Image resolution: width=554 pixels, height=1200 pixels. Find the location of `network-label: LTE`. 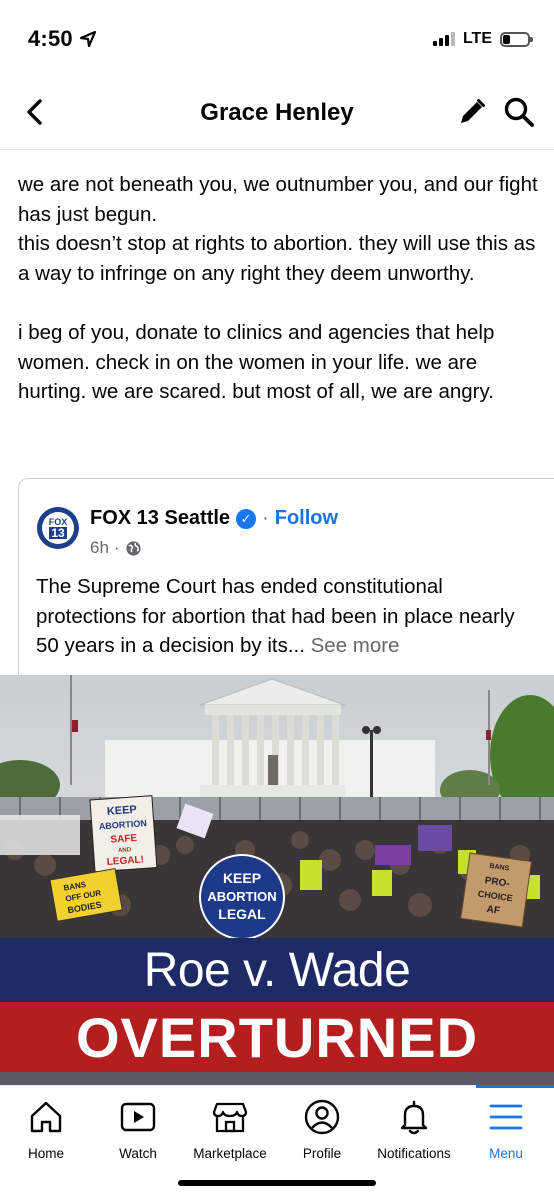

network-label: LTE is located at coordinates (477, 38).